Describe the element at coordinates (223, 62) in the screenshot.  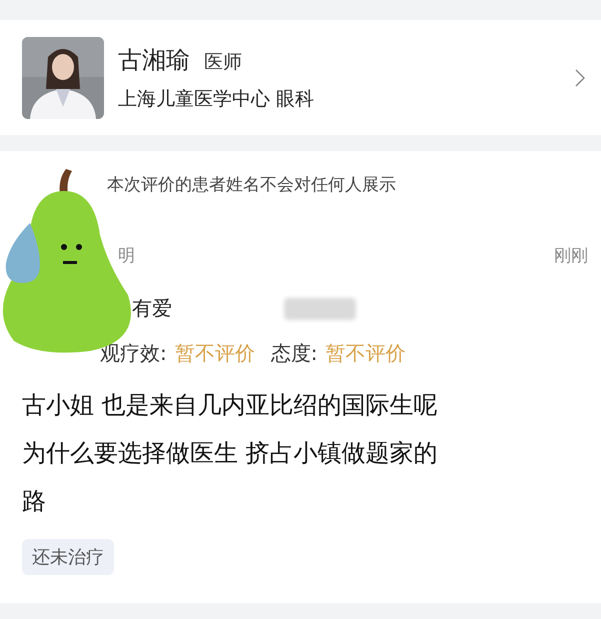
I see `doctor-title: 医师` at that location.